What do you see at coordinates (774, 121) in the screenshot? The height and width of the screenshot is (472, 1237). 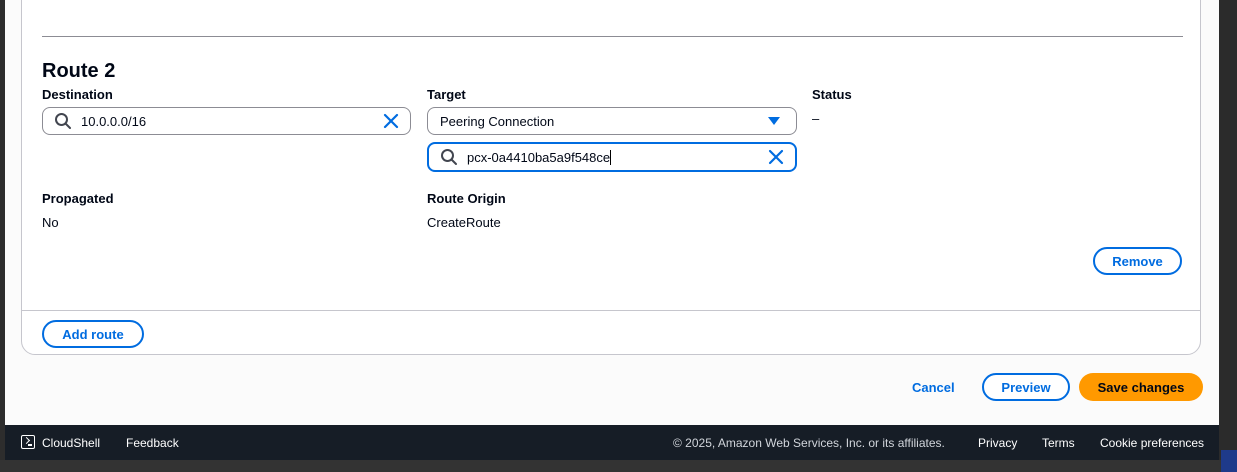 I see `dropdown-arrow-icon` at bounding box center [774, 121].